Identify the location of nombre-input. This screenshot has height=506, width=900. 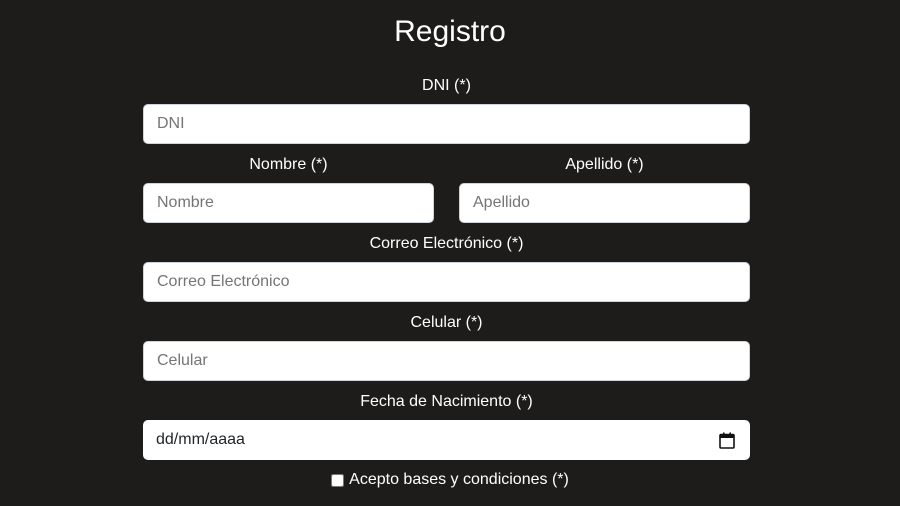
(288, 203).